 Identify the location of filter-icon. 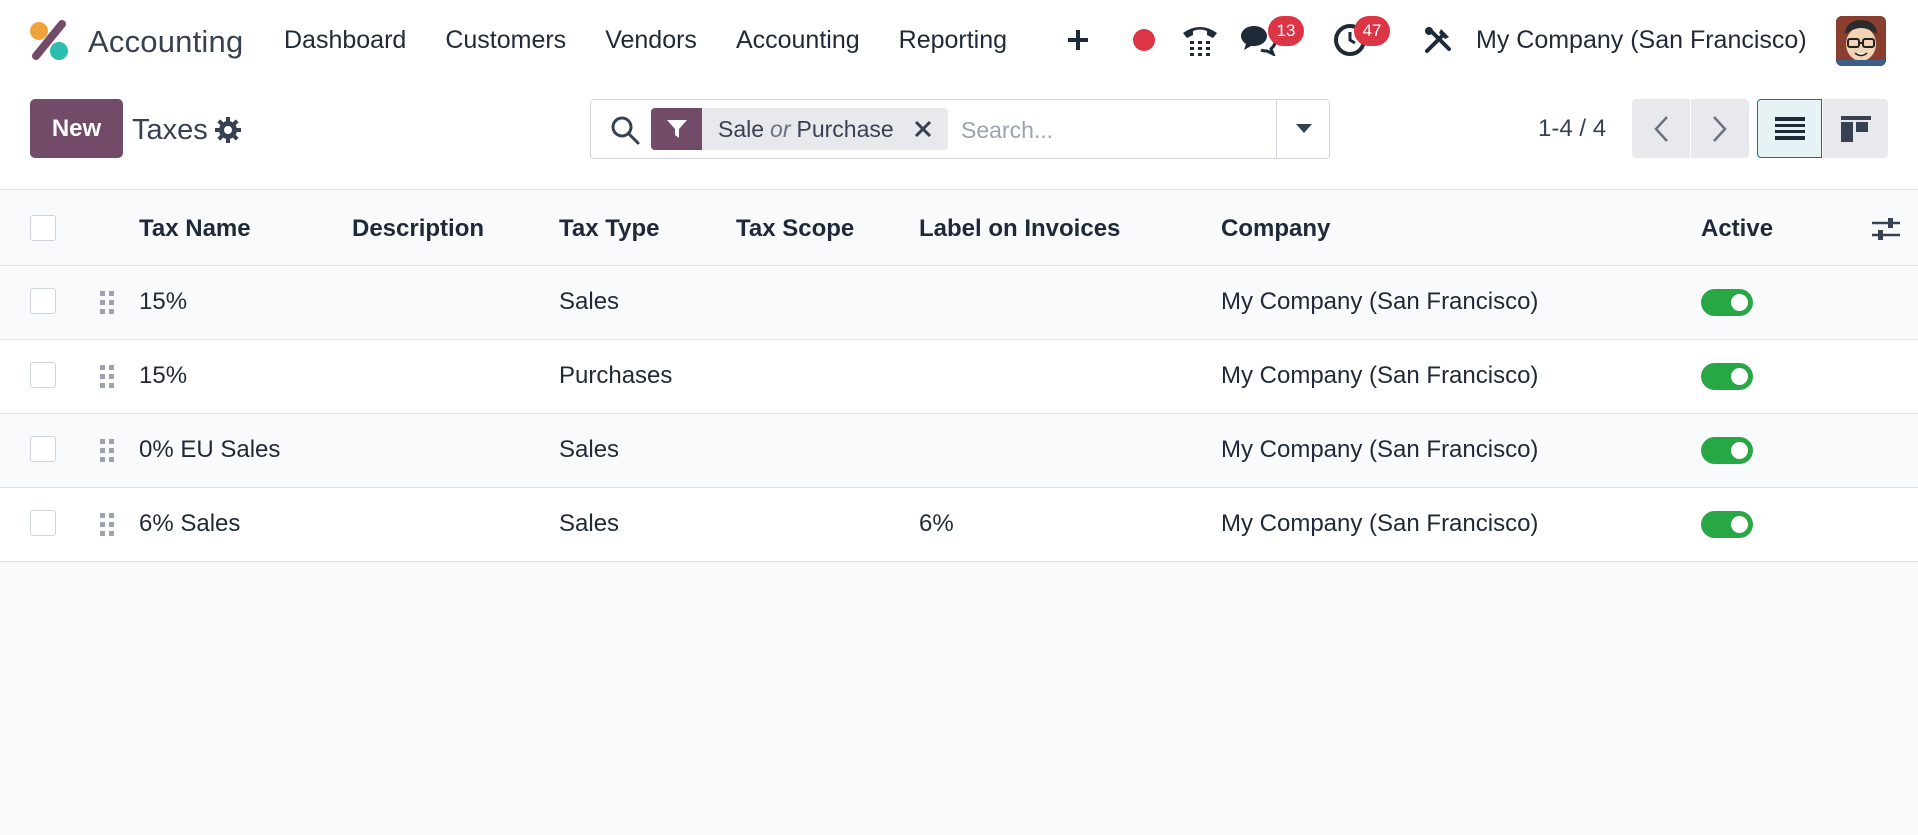
(676, 129).